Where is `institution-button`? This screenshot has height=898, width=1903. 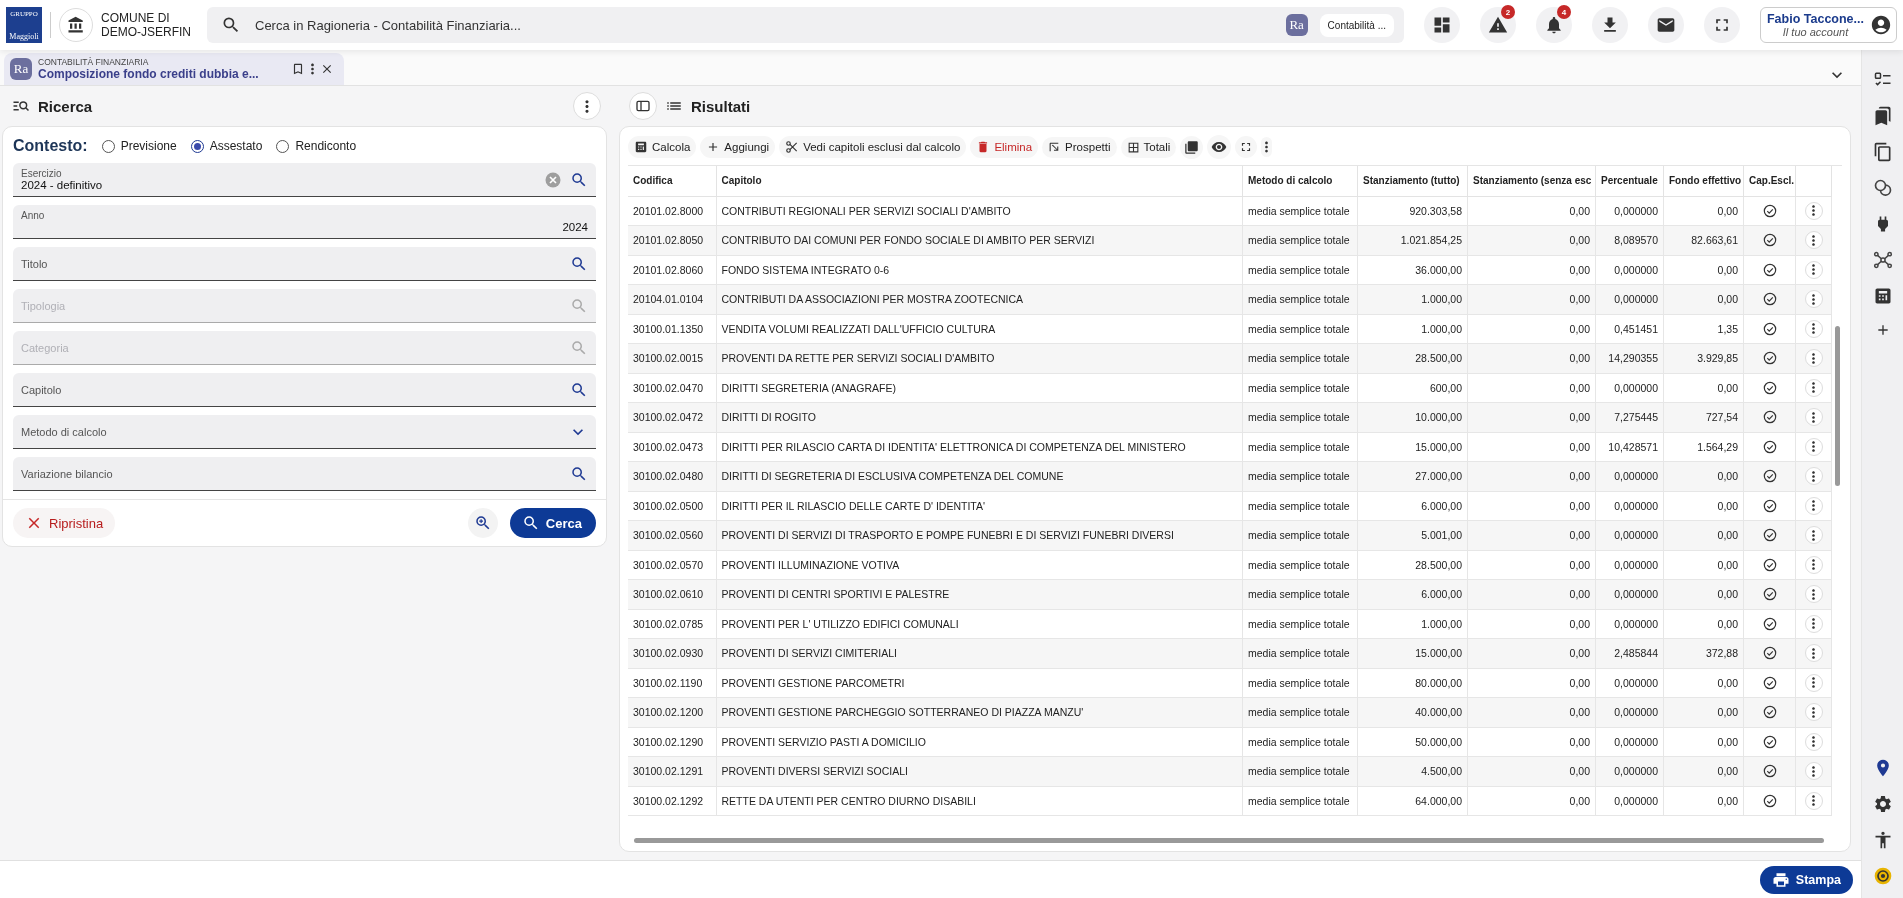
institution-button is located at coordinates (76, 25).